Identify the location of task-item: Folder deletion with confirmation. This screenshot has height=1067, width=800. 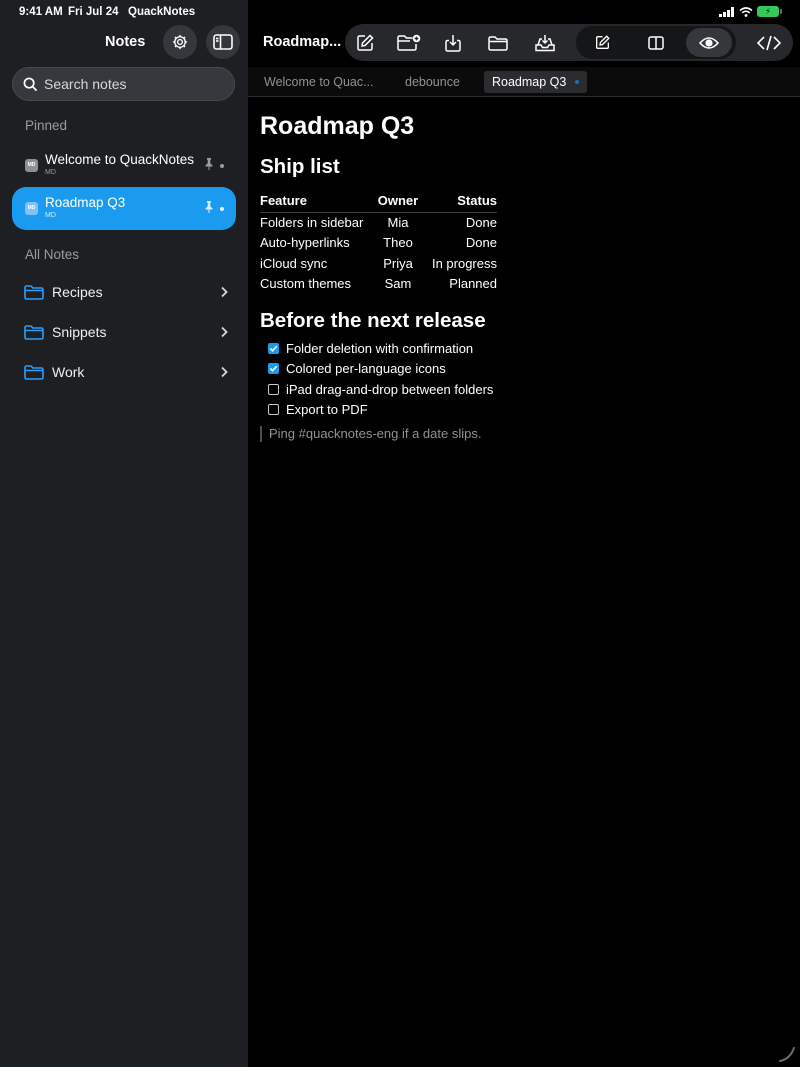
(520, 348).